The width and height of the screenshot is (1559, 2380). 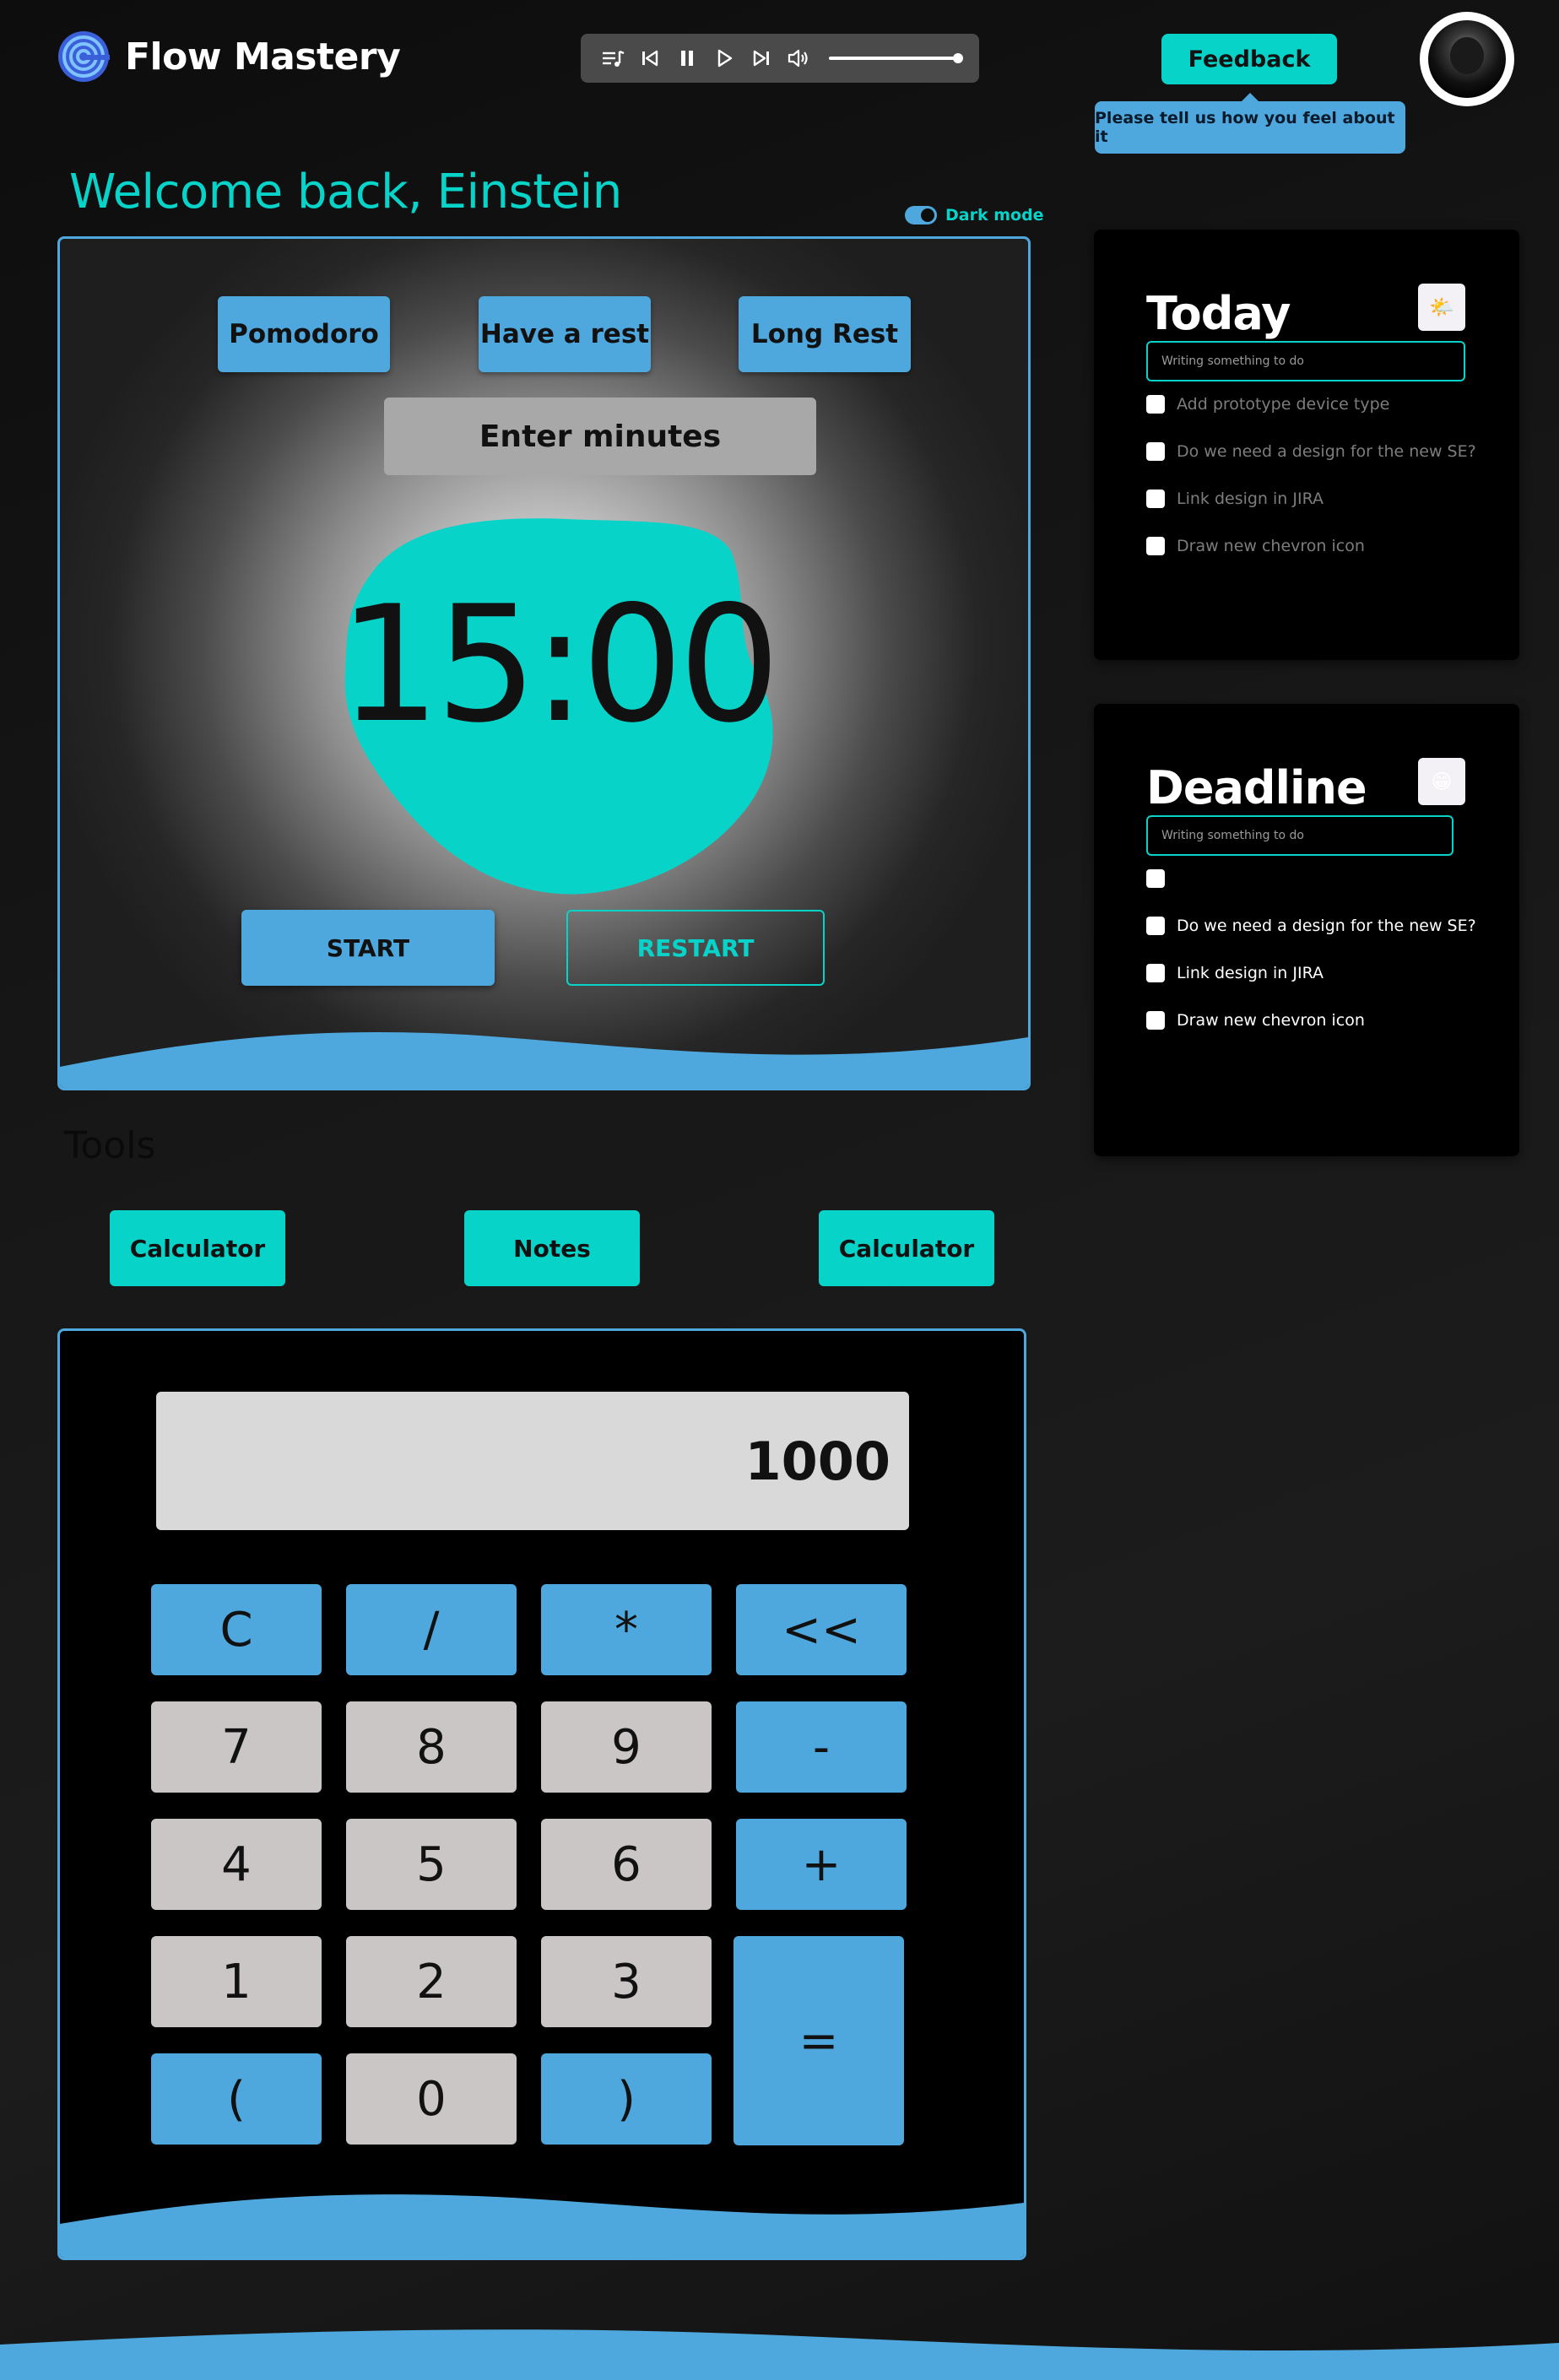 I want to click on today-task-item: Draw new chevron icon, so click(x=1255, y=546).